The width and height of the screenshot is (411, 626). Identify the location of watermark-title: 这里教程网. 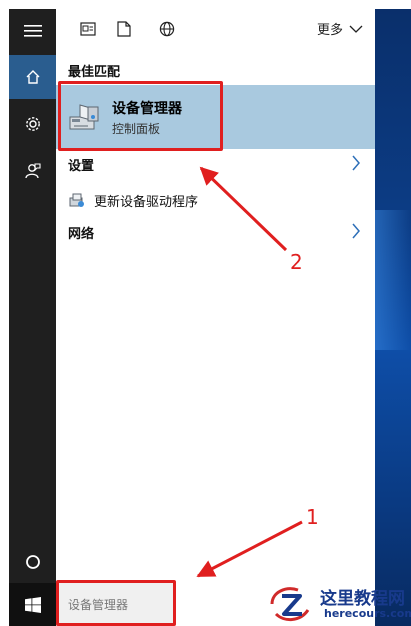
(362, 599).